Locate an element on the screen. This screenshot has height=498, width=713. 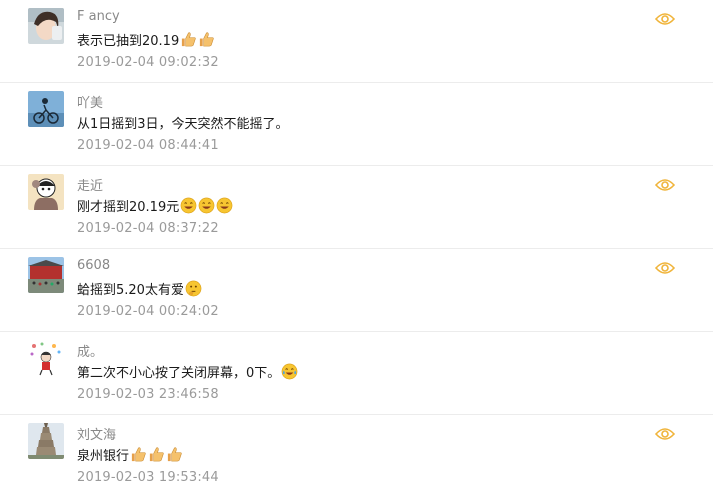
comment-date: 2019-02-04 08:44:41 is located at coordinates (148, 145).